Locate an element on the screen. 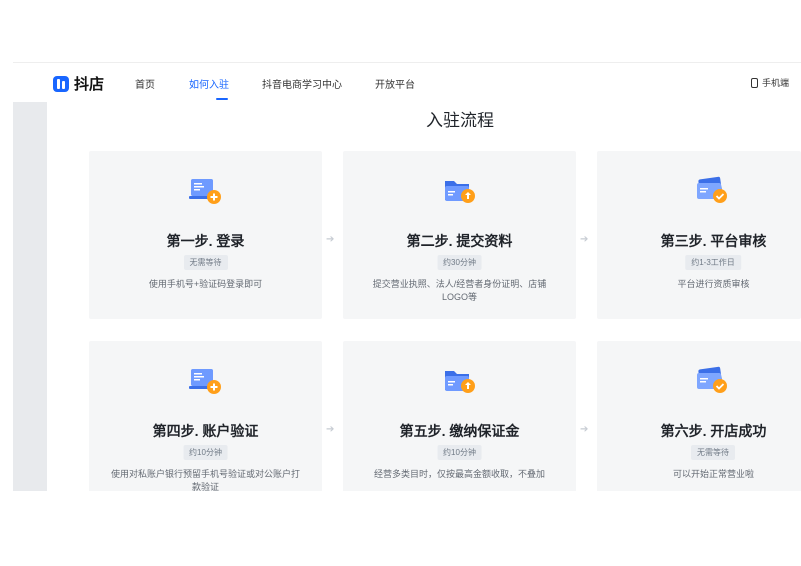 This screenshot has width=801, height=566. step-card-1: 第一步. 登录 无需等待 使用手机号+验证码登录即可 is located at coordinates (205, 235).